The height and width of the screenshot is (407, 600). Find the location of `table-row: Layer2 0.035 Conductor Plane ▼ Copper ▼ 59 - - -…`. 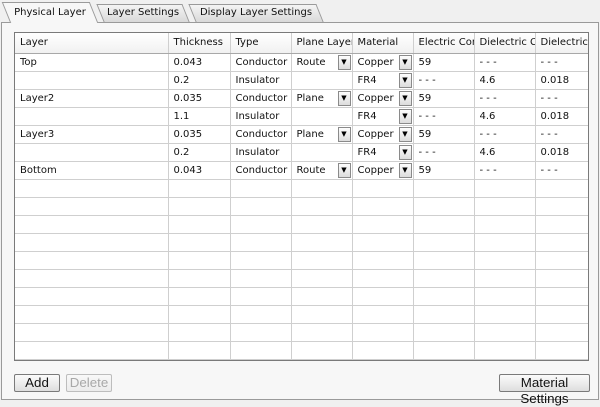

table-row: Layer2 0.035 Conductor Plane ▼ Copper ▼ 59 - - -… is located at coordinates (301, 98).